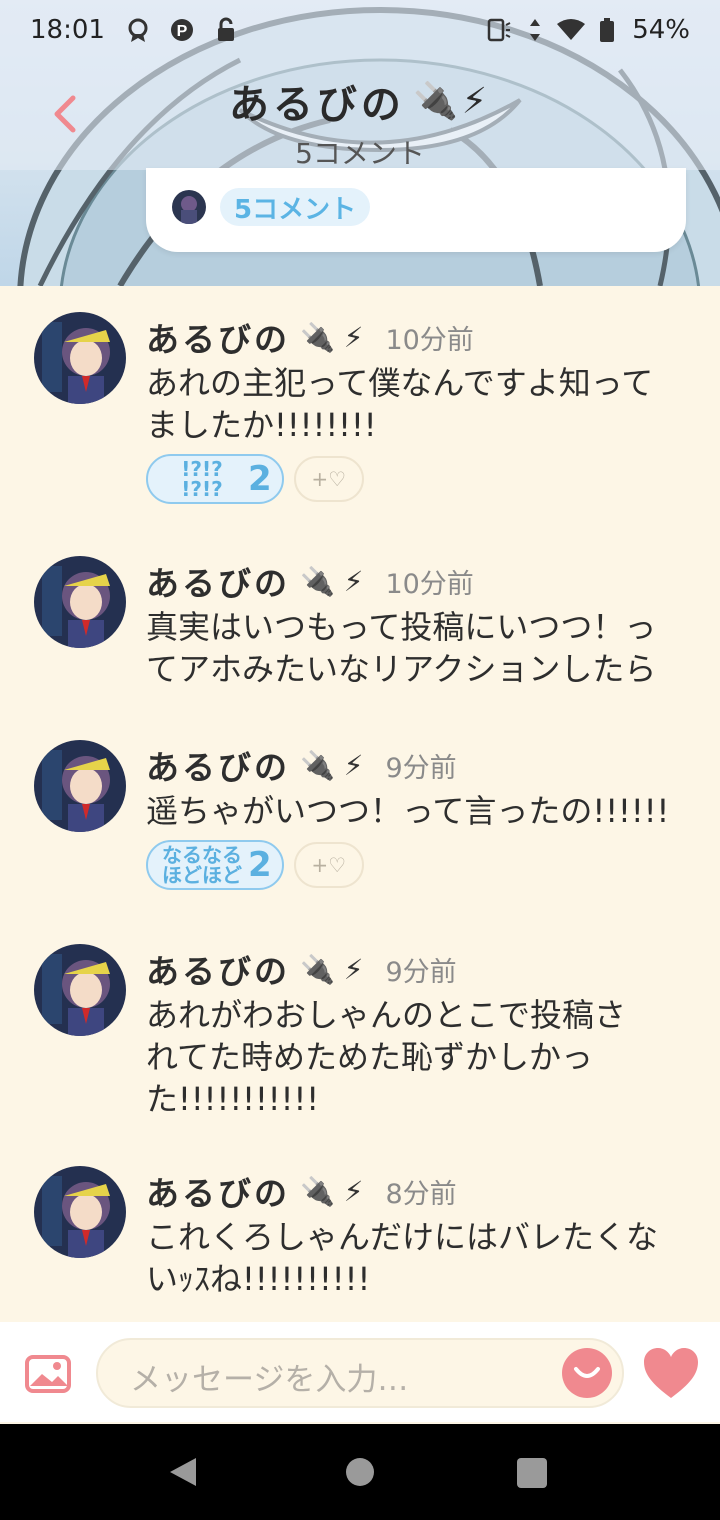 The width and height of the screenshot is (720, 1520). I want to click on stamp-label: !?!? !?!?, so click(202, 479).